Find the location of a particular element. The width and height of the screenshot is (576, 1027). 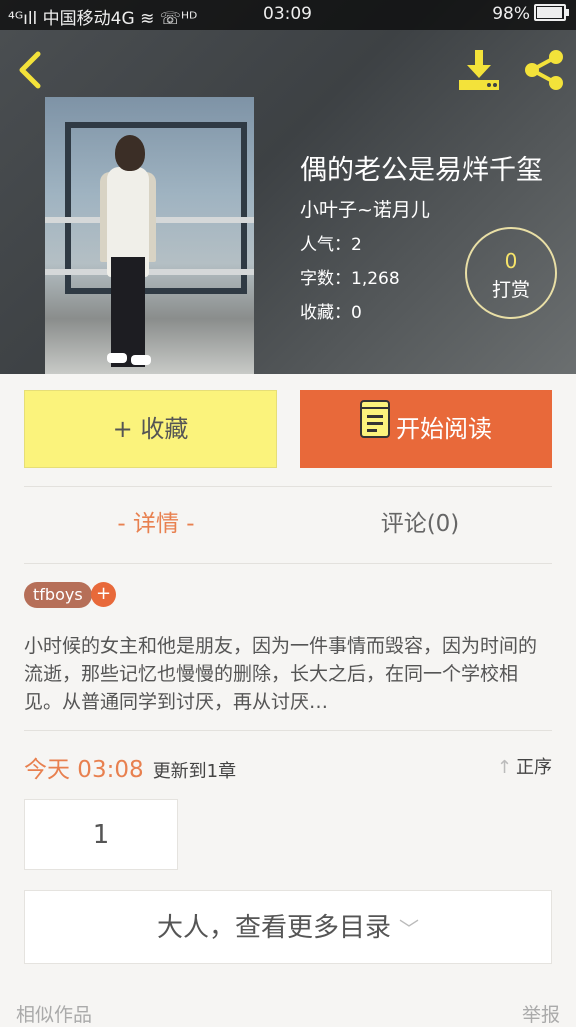

update-time: 今天 03:08 is located at coordinates (84, 770).